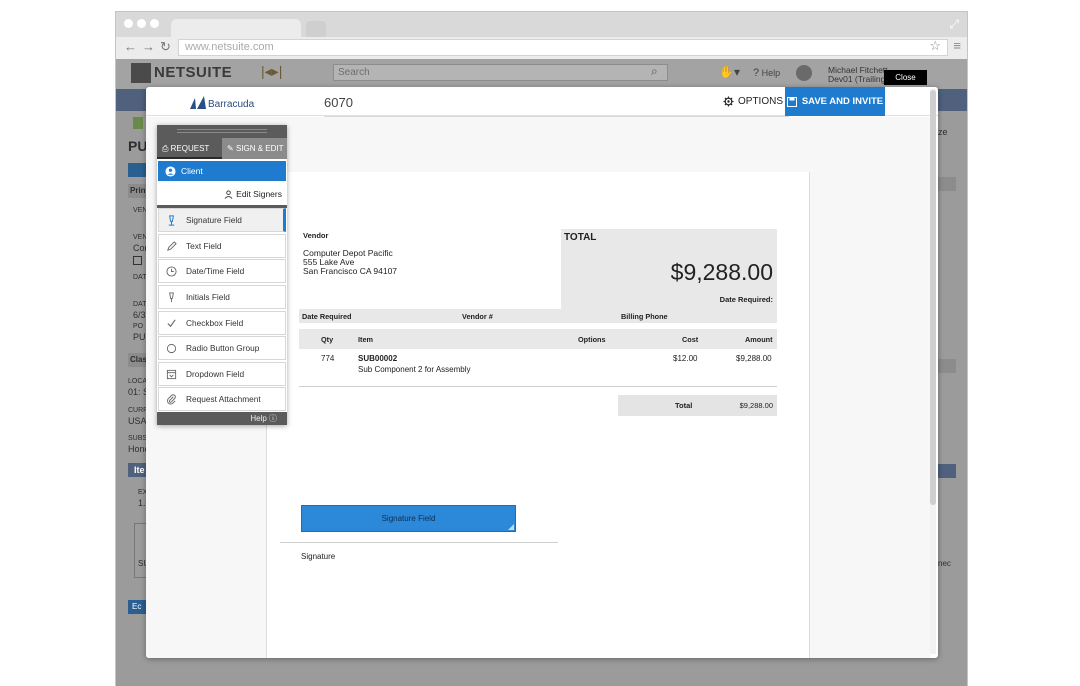 The width and height of the screenshot is (1080, 686). What do you see at coordinates (138, 123) in the screenshot?
I see `page-icon` at bounding box center [138, 123].